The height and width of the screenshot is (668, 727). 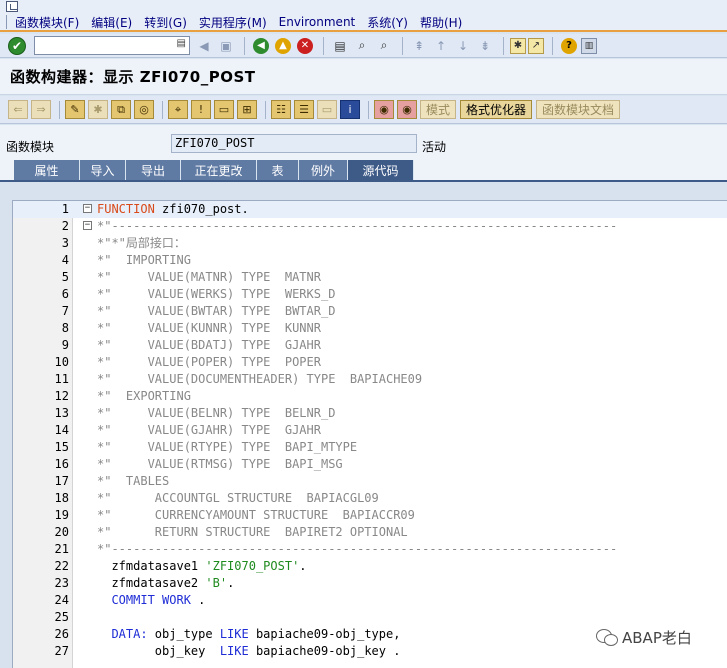 I want to click on tab-label: 正在更改, so click(x=218, y=171).